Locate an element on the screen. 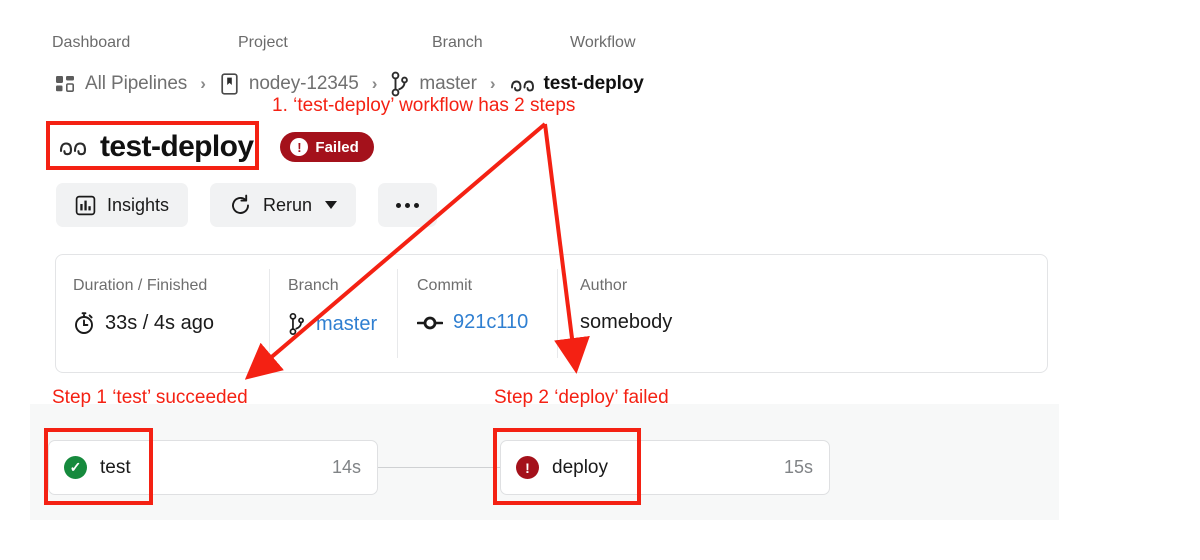  refresh-icon is located at coordinates (240, 205).